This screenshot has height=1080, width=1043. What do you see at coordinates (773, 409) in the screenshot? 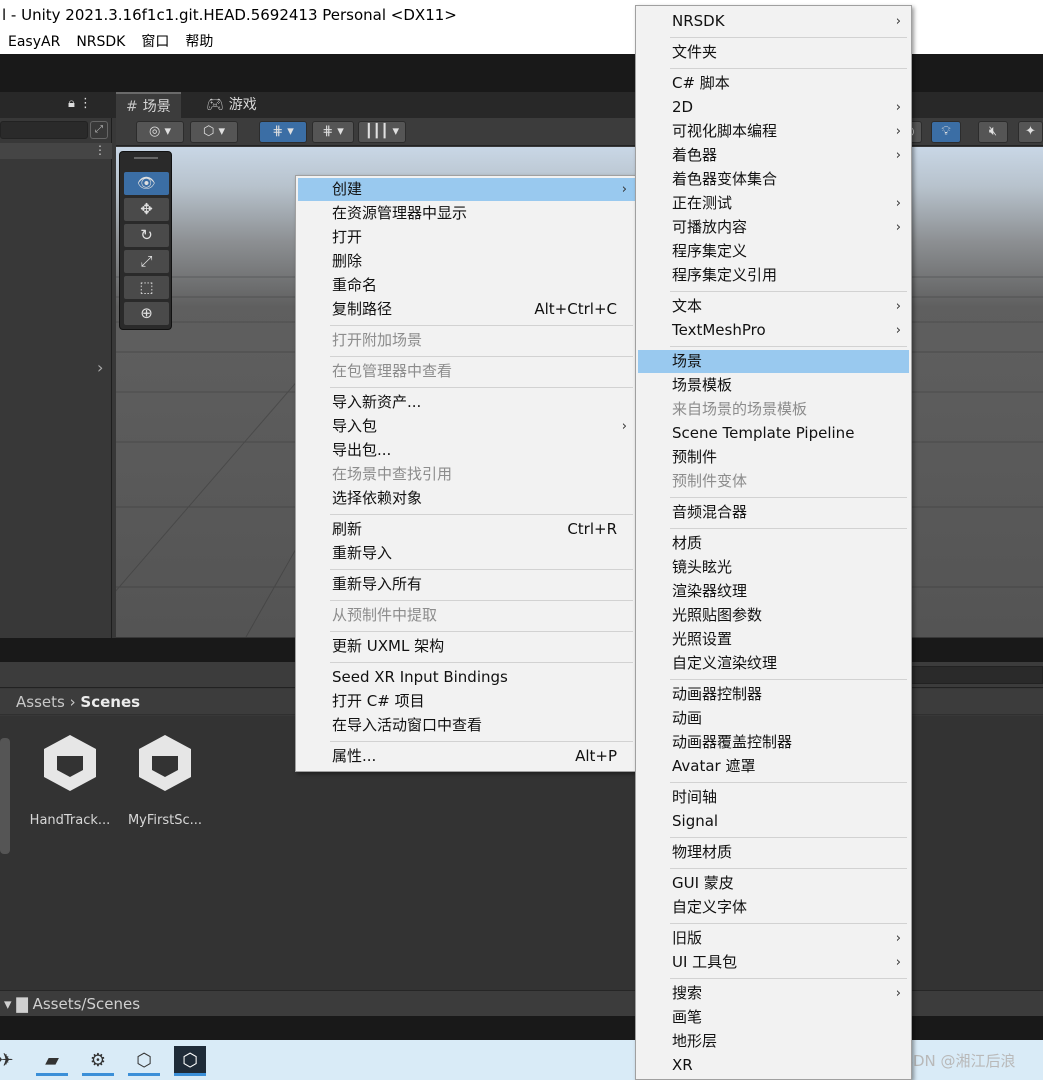
I see `create-submenu-item: 来自场景的场景模板` at bounding box center [773, 409].